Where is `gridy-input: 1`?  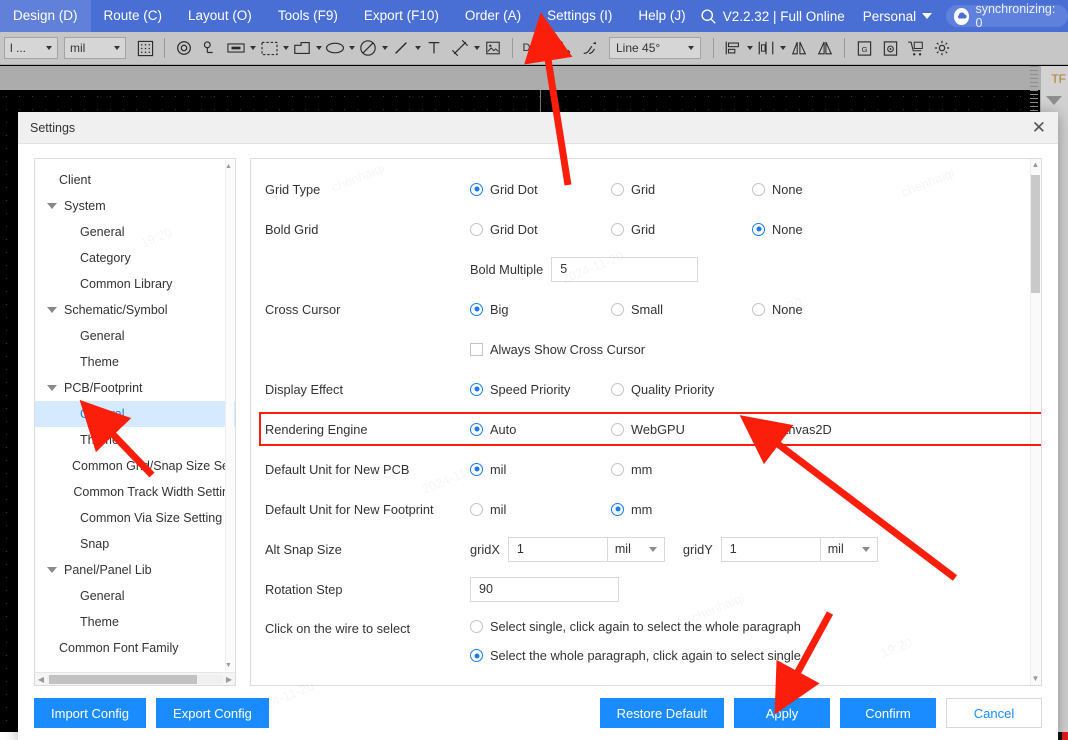 gridy-input: 1 is located at coordinates (770, 549).